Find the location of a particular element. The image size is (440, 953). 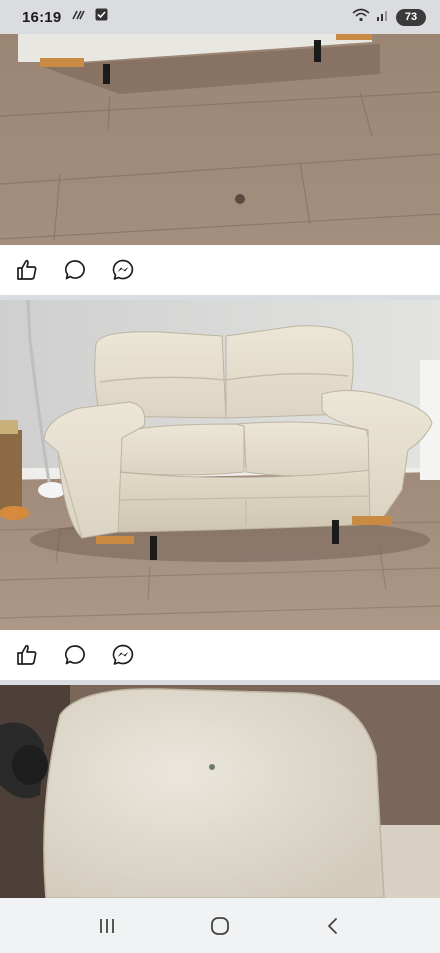

status-bar: 16:19 73 is located at coordinates (220, 17).